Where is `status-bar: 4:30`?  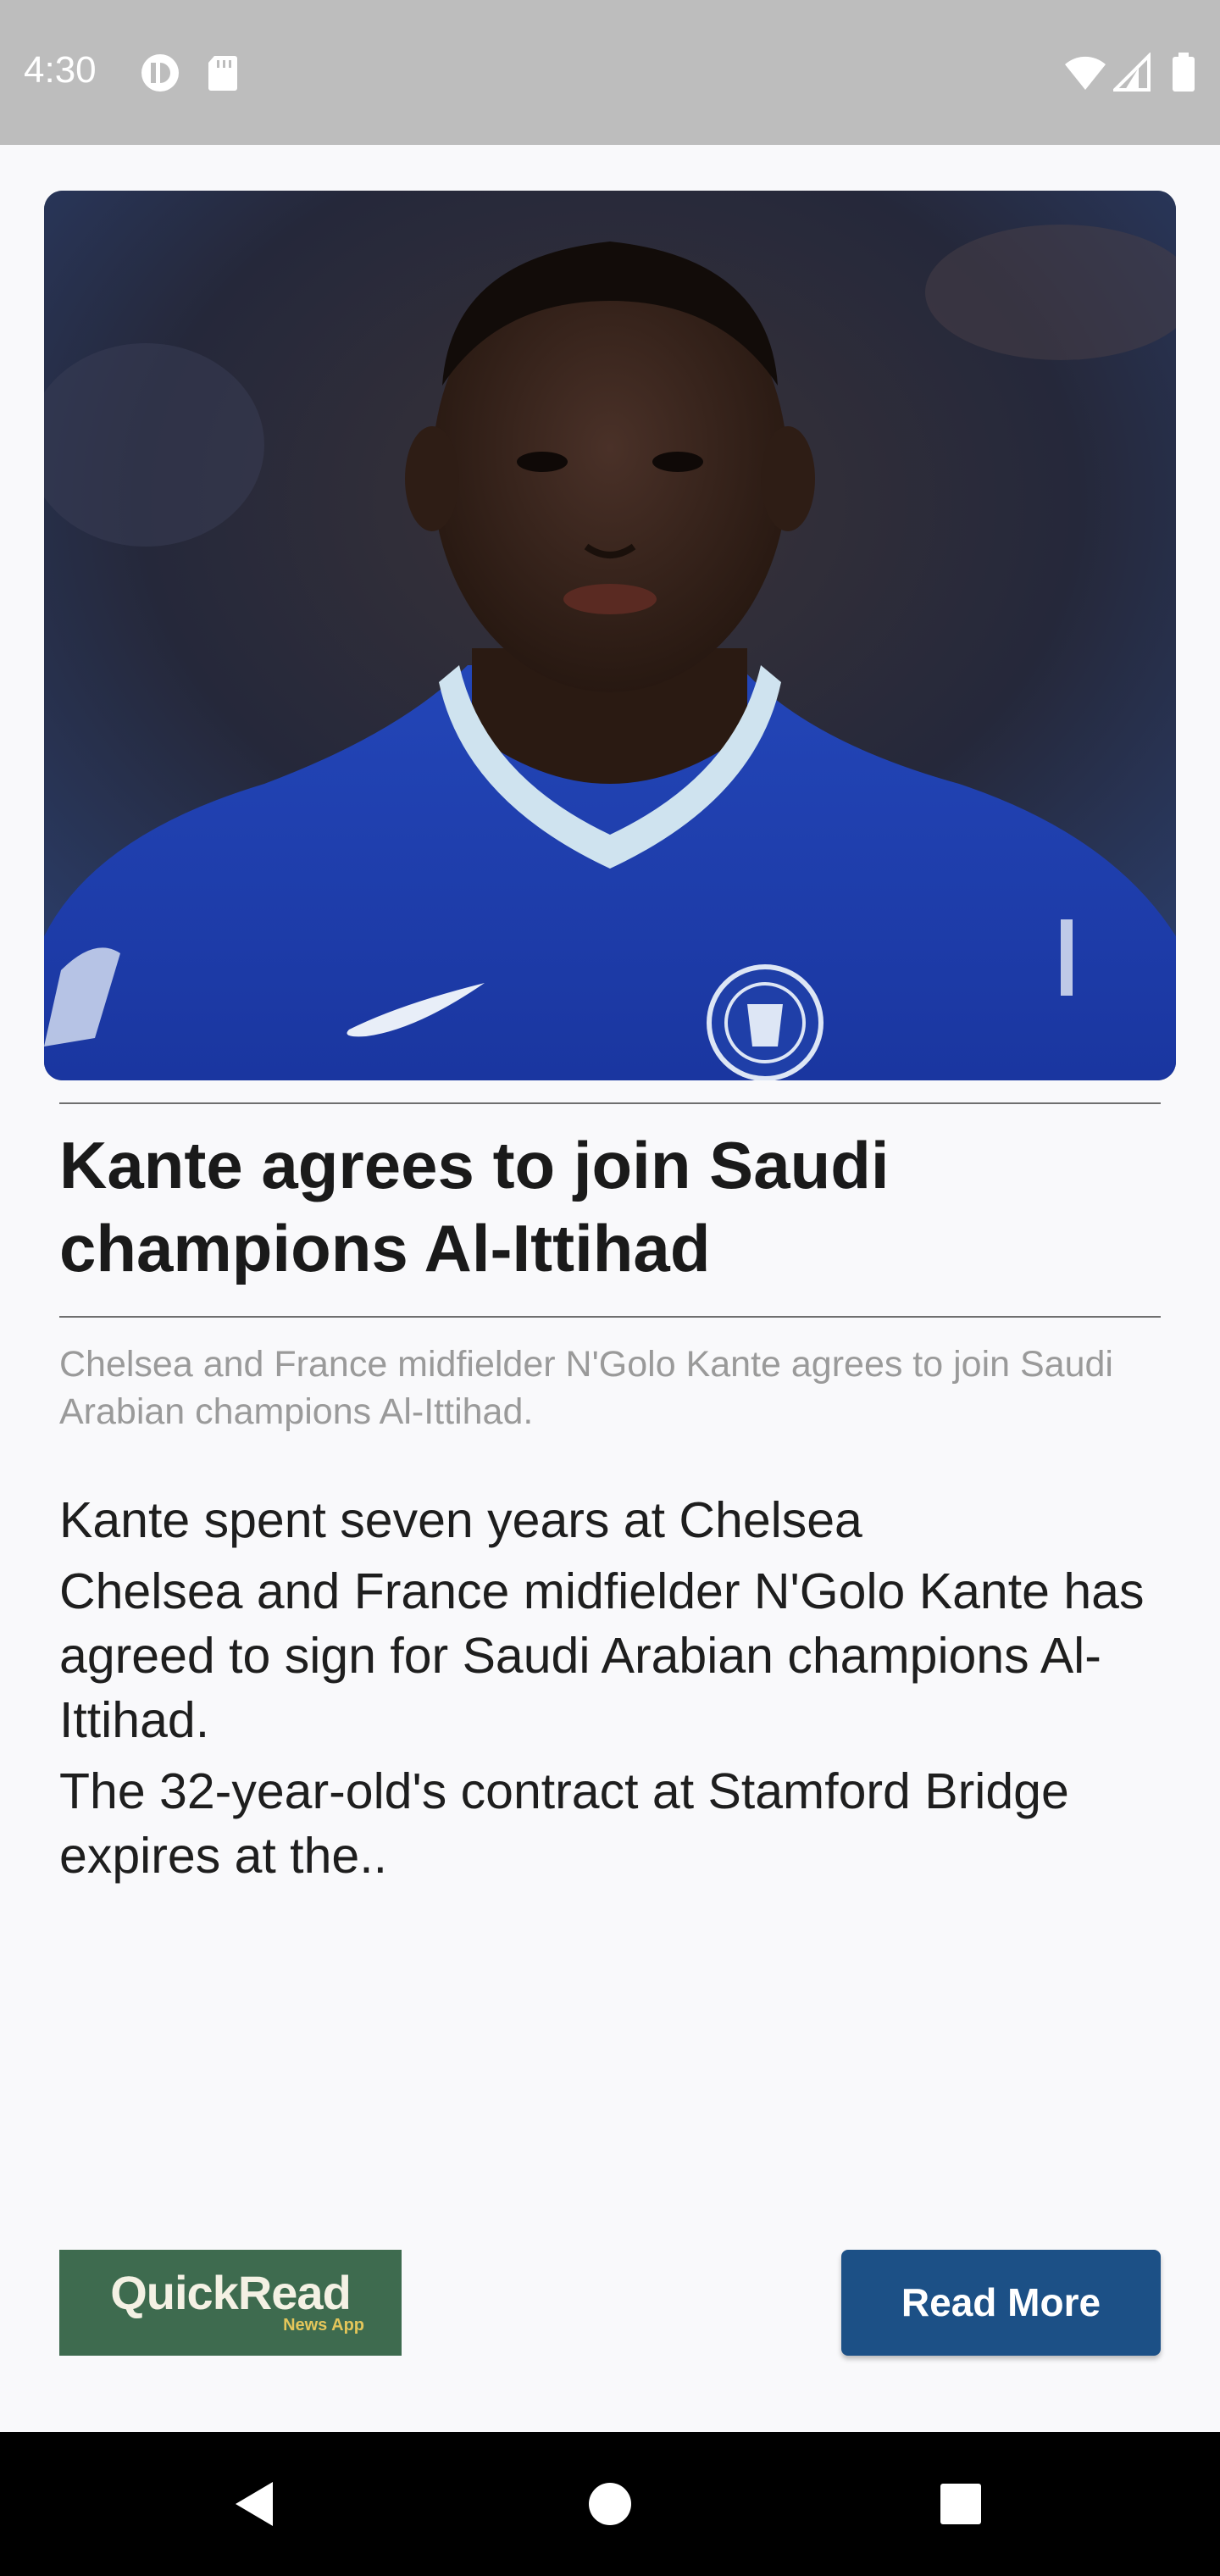 status-bar: 4:30 is located at coordinates (610, 72).